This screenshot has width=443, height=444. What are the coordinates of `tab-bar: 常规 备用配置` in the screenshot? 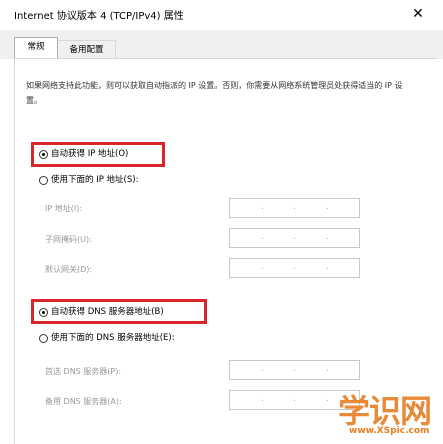 It's located at (221, 45).